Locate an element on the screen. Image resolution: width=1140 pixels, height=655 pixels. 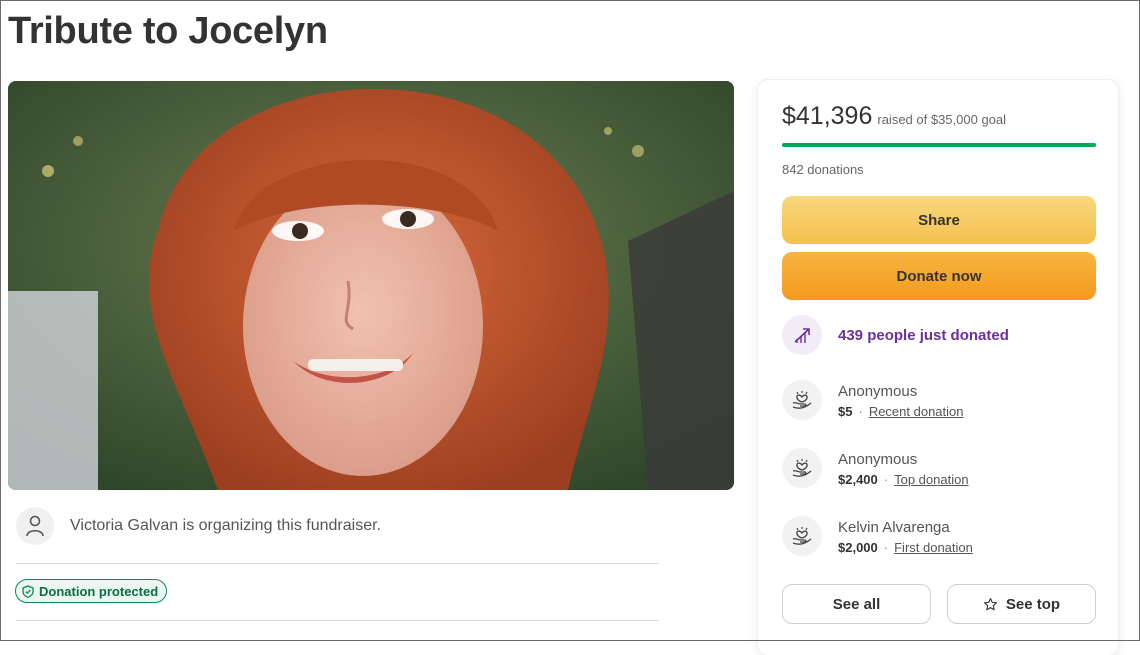
progress-bar is located at coordinates (939, 145).